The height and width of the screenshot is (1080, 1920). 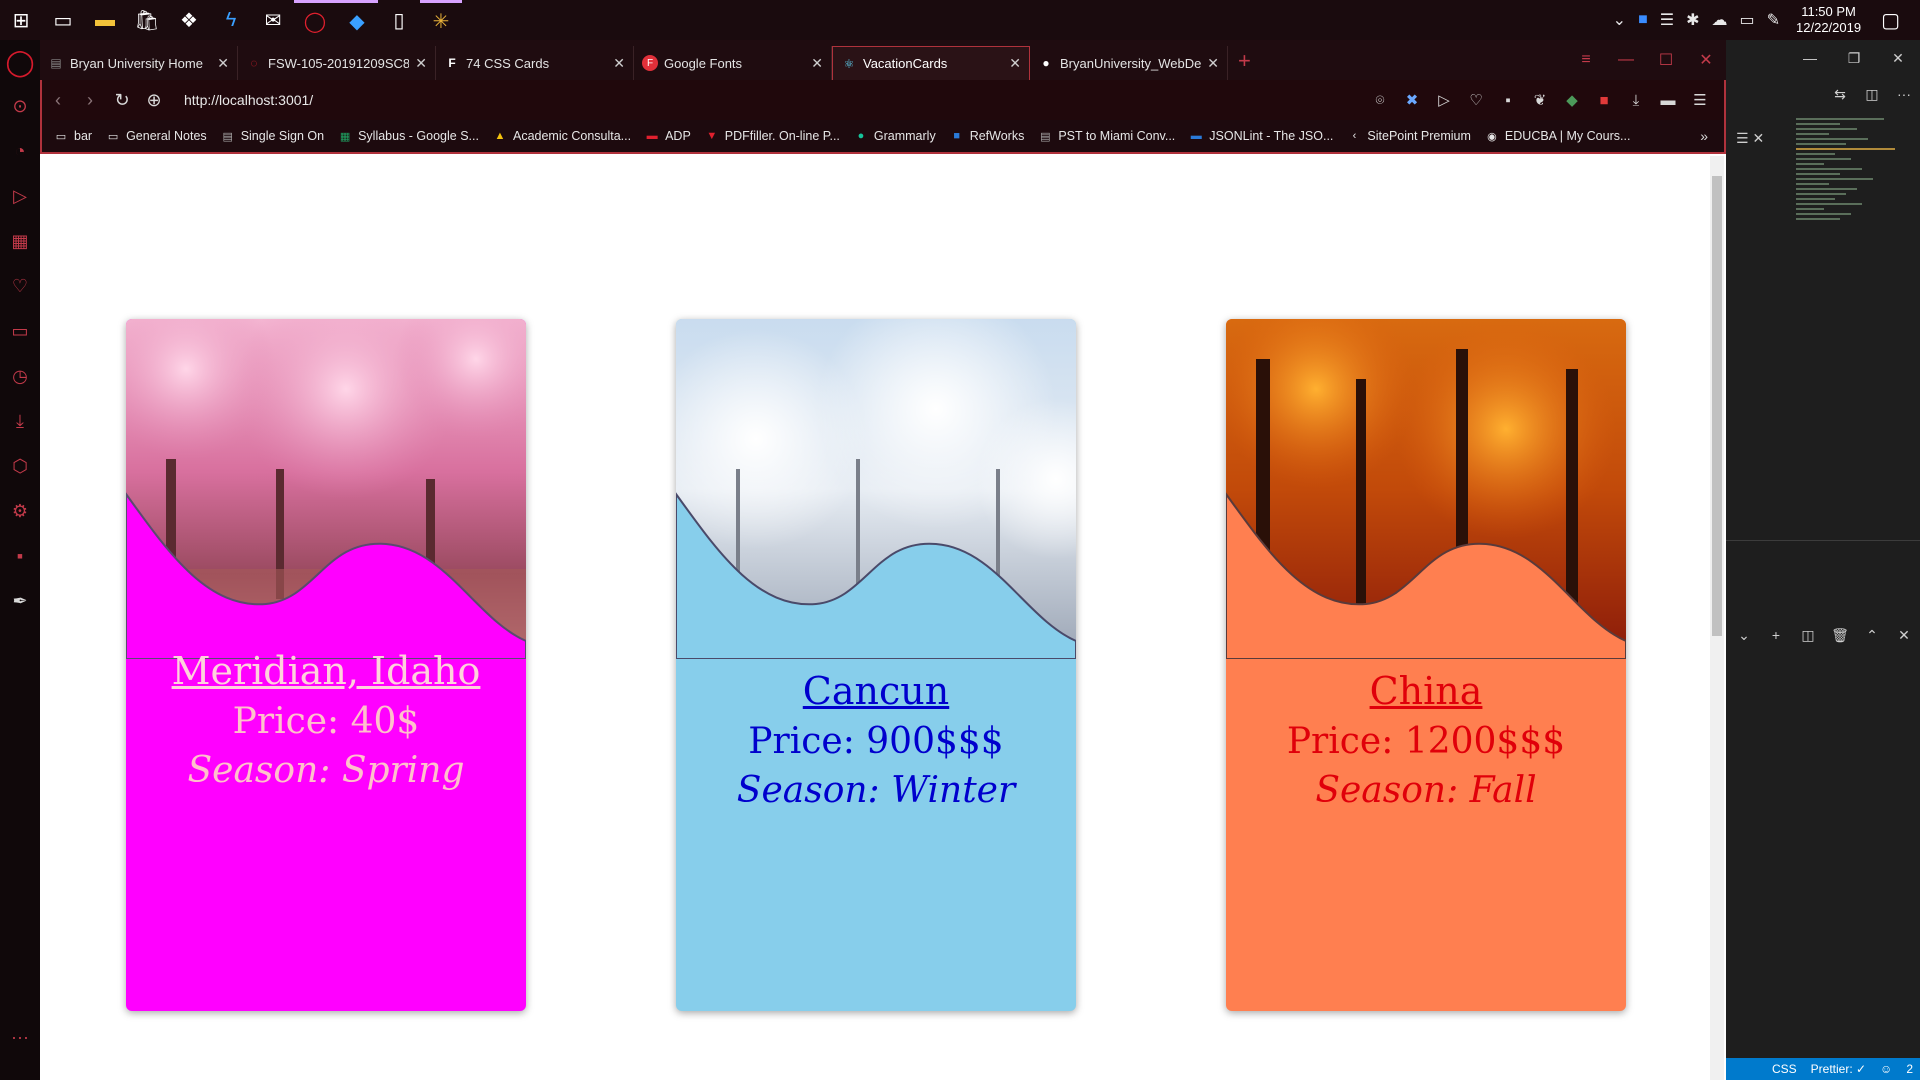 What do you see at coordinates (1244, 64) in the screenshot?
I see `new-tab-icon: +` at bounding box center [1244, 64].